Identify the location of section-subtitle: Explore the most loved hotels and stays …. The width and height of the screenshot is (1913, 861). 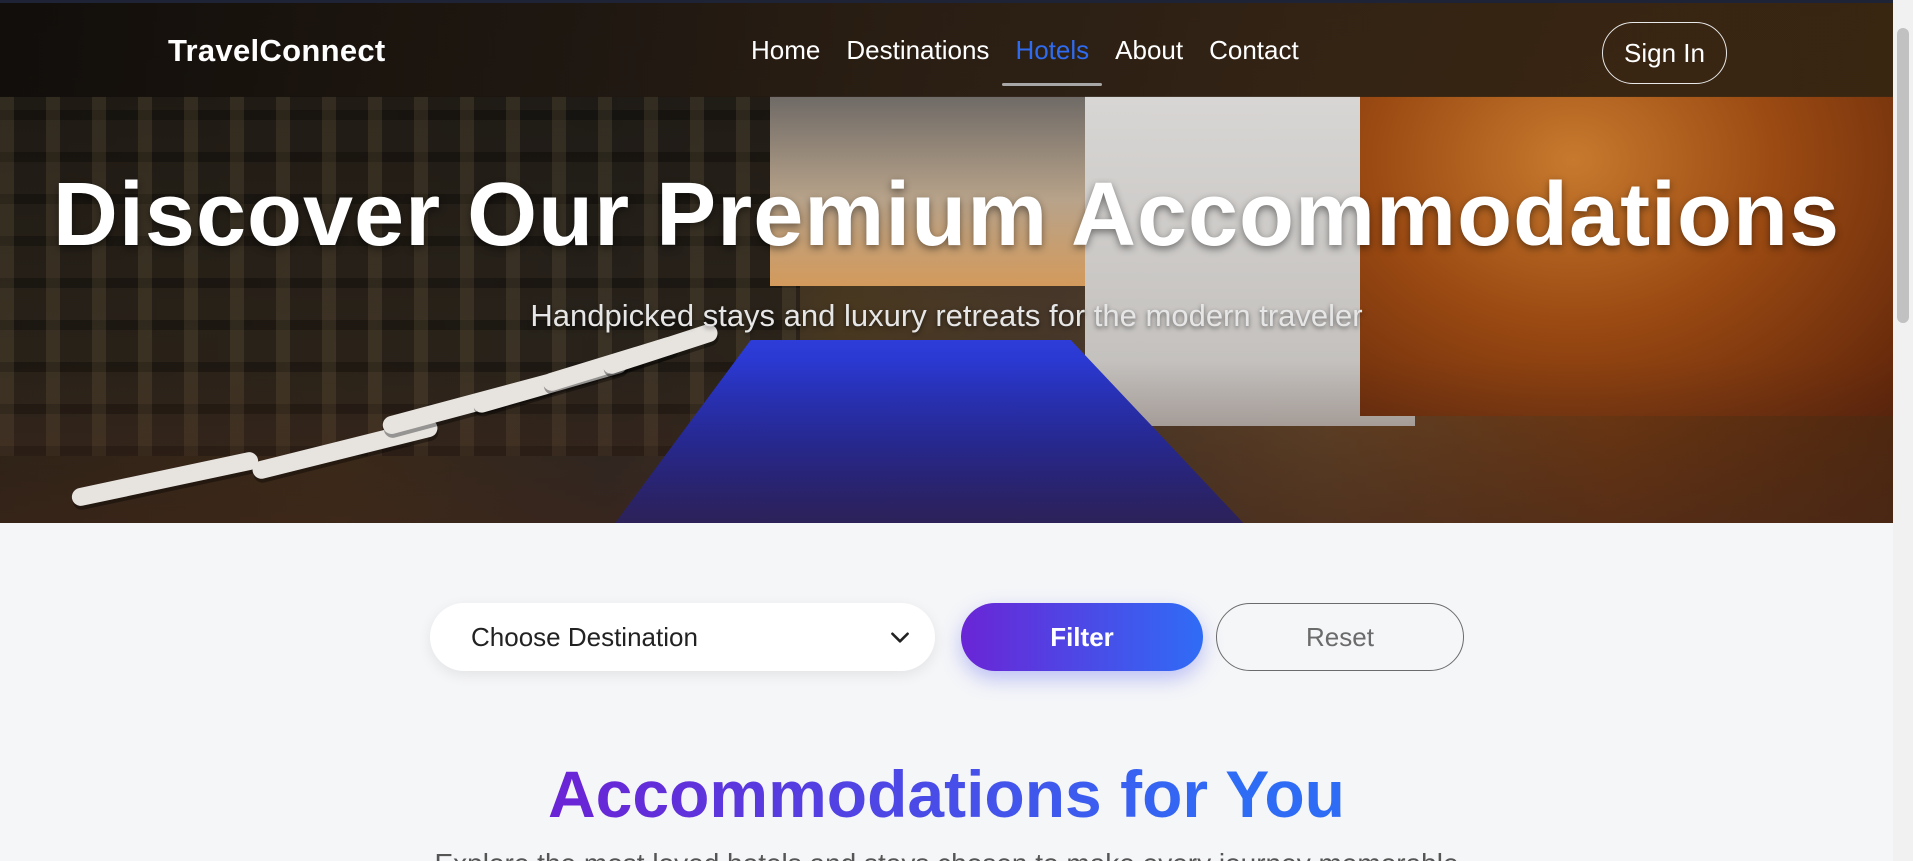
(946, 854).